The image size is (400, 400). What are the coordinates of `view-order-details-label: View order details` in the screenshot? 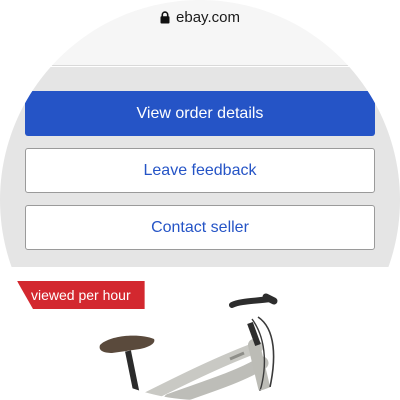 It's located at (200, 113).